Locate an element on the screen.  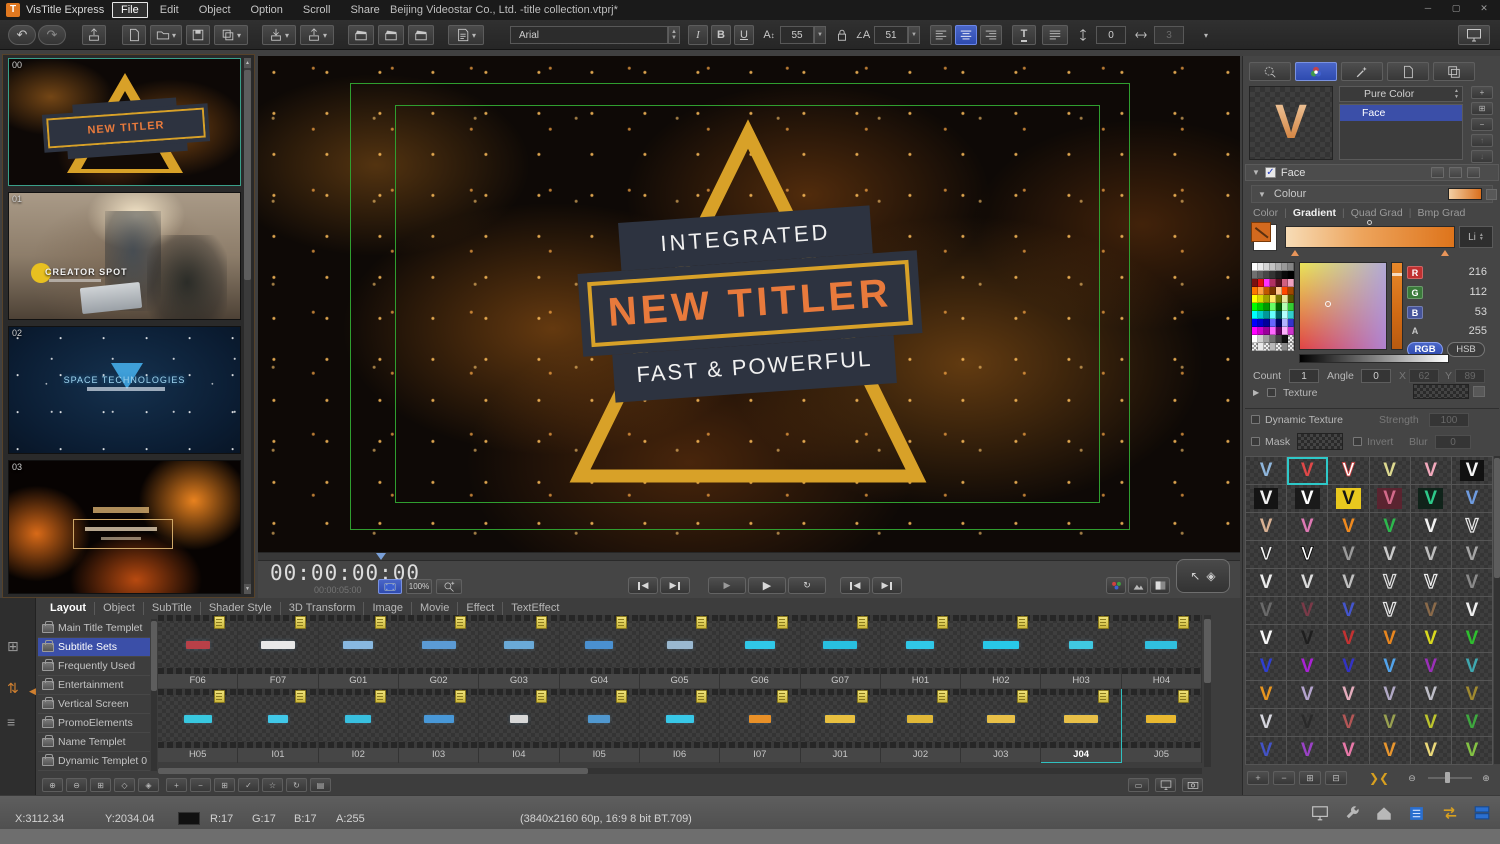
minimize-icon: ─ is located at coordinates (1428, 8).